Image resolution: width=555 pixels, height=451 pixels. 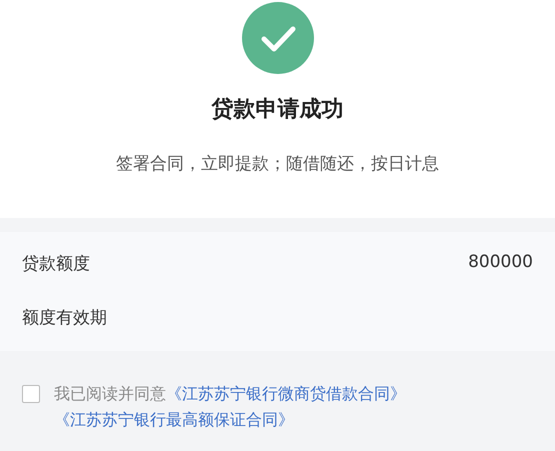 I want to click on agreement-text: 我已阅读并同意, so click(x=110, y=393).